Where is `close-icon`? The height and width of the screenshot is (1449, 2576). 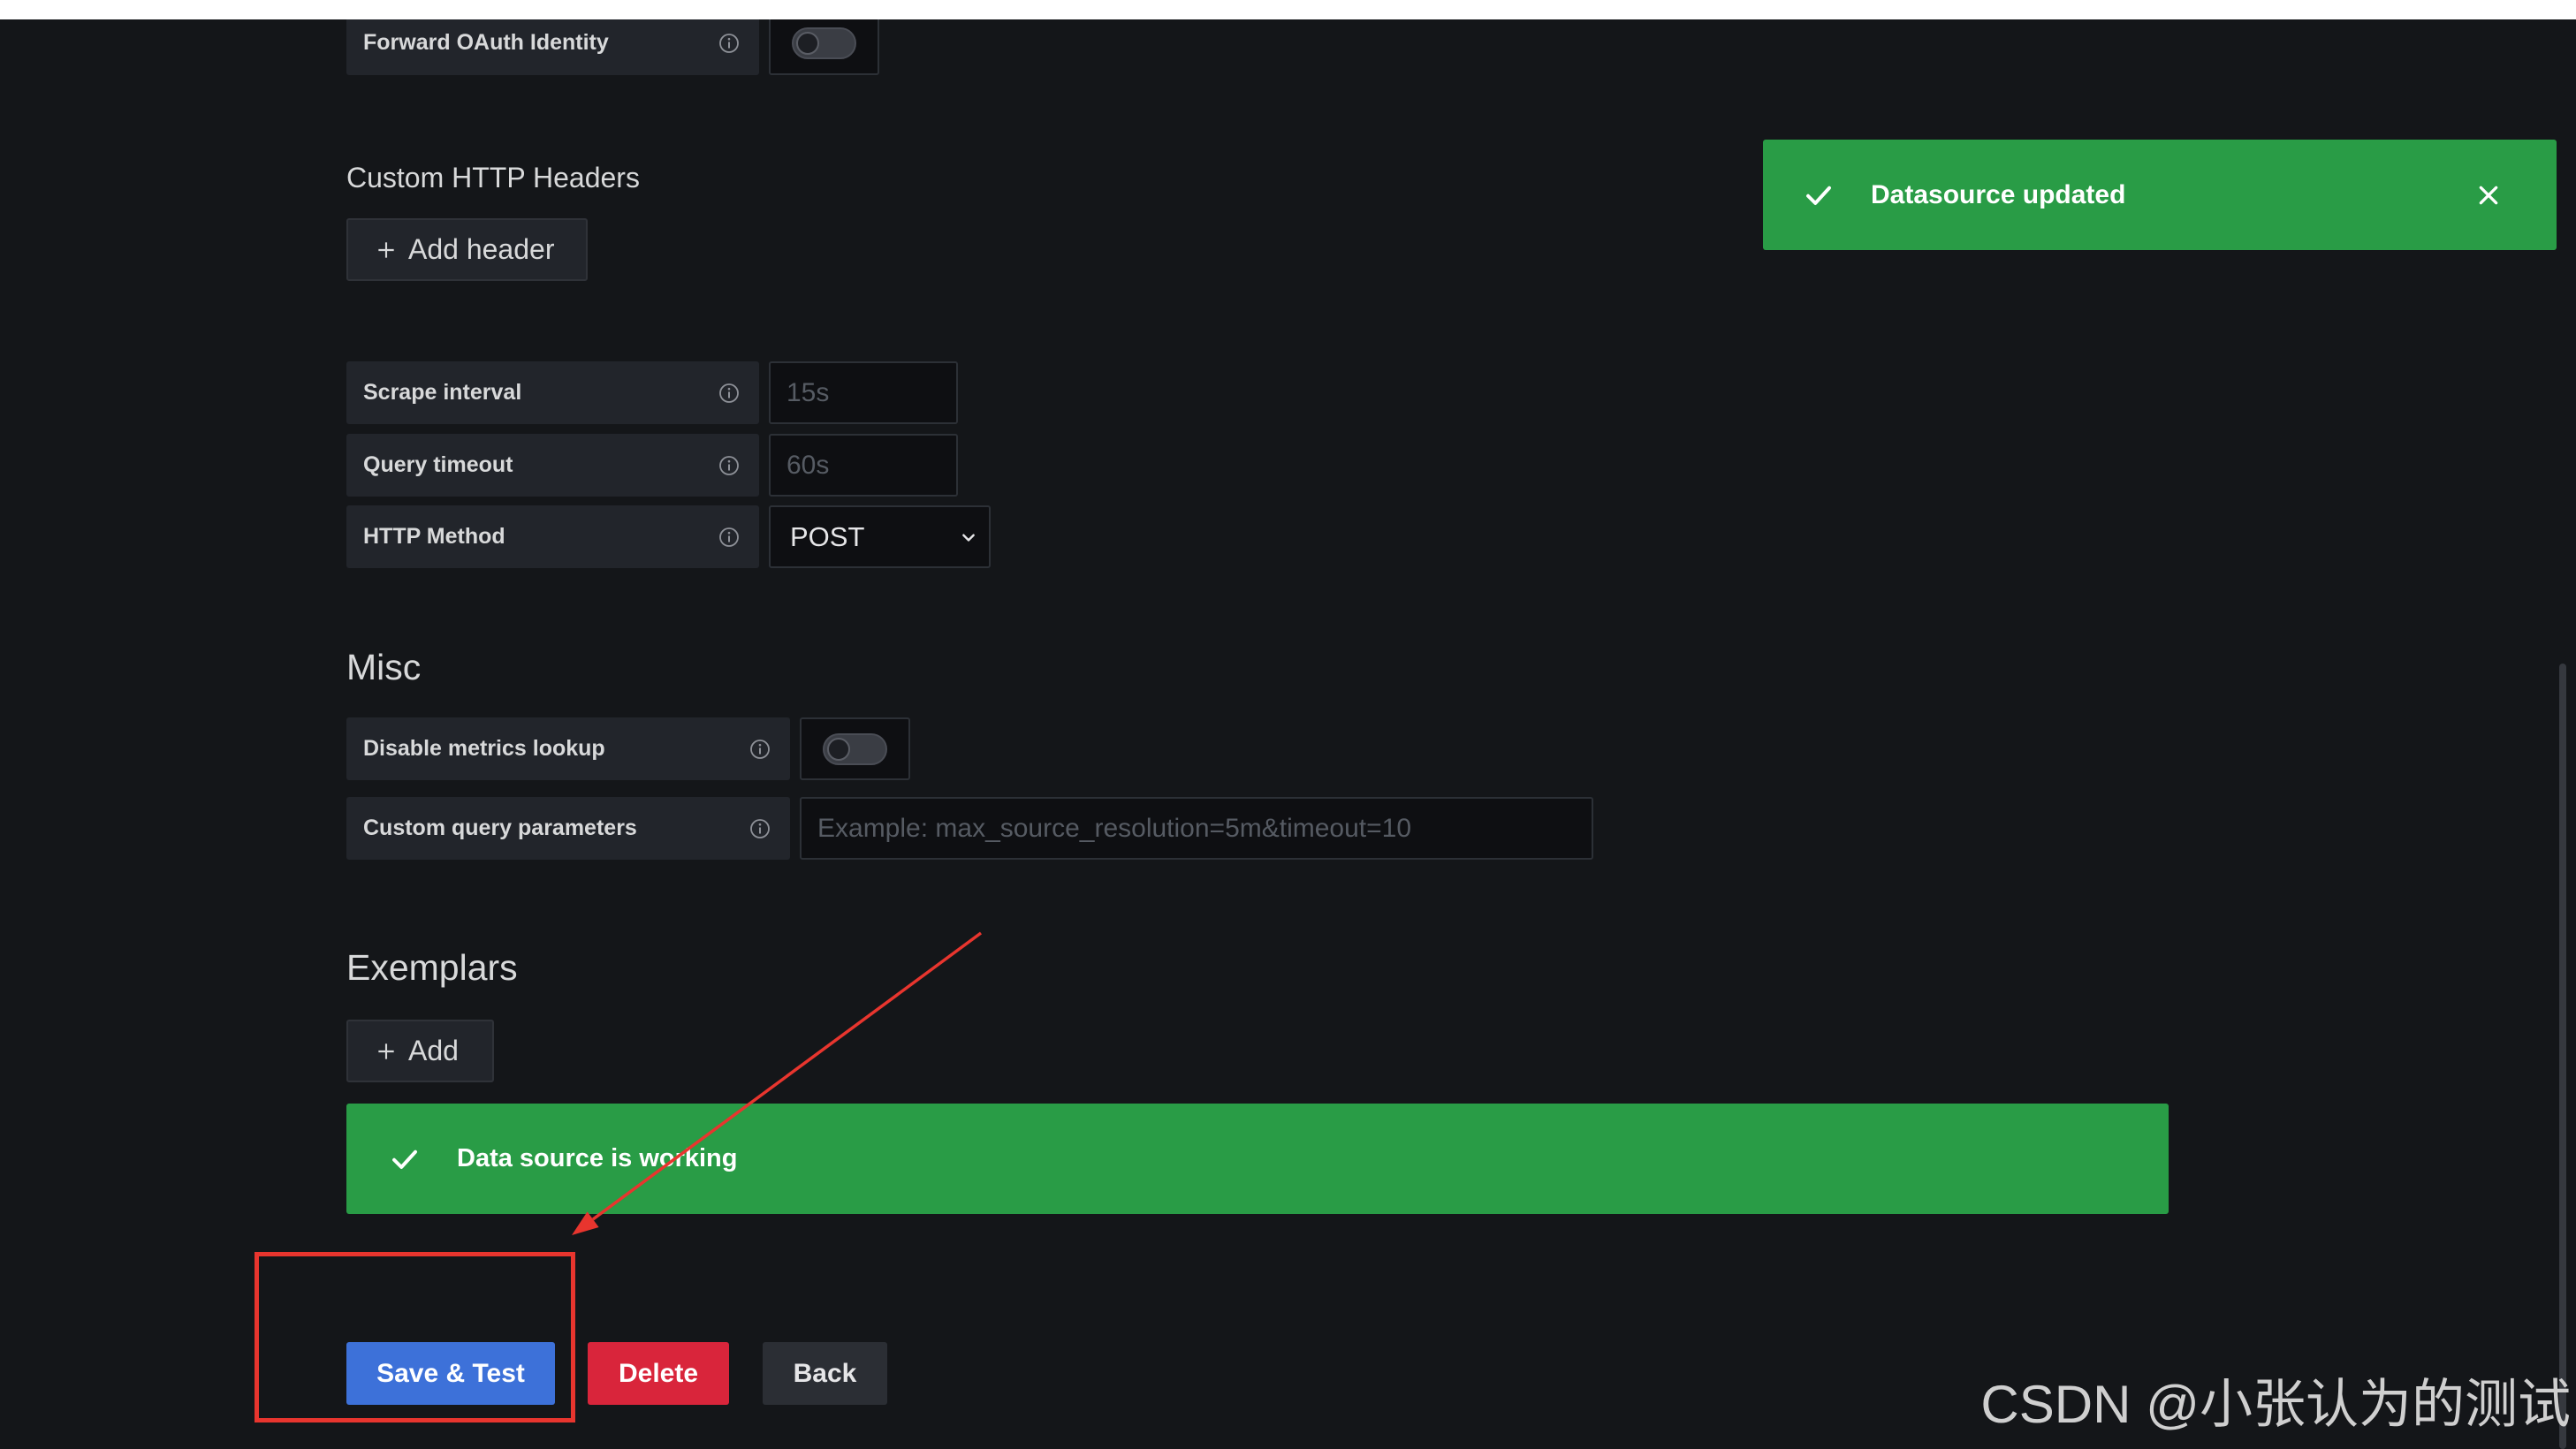 close-icon is located at coordinates (2488, 195).